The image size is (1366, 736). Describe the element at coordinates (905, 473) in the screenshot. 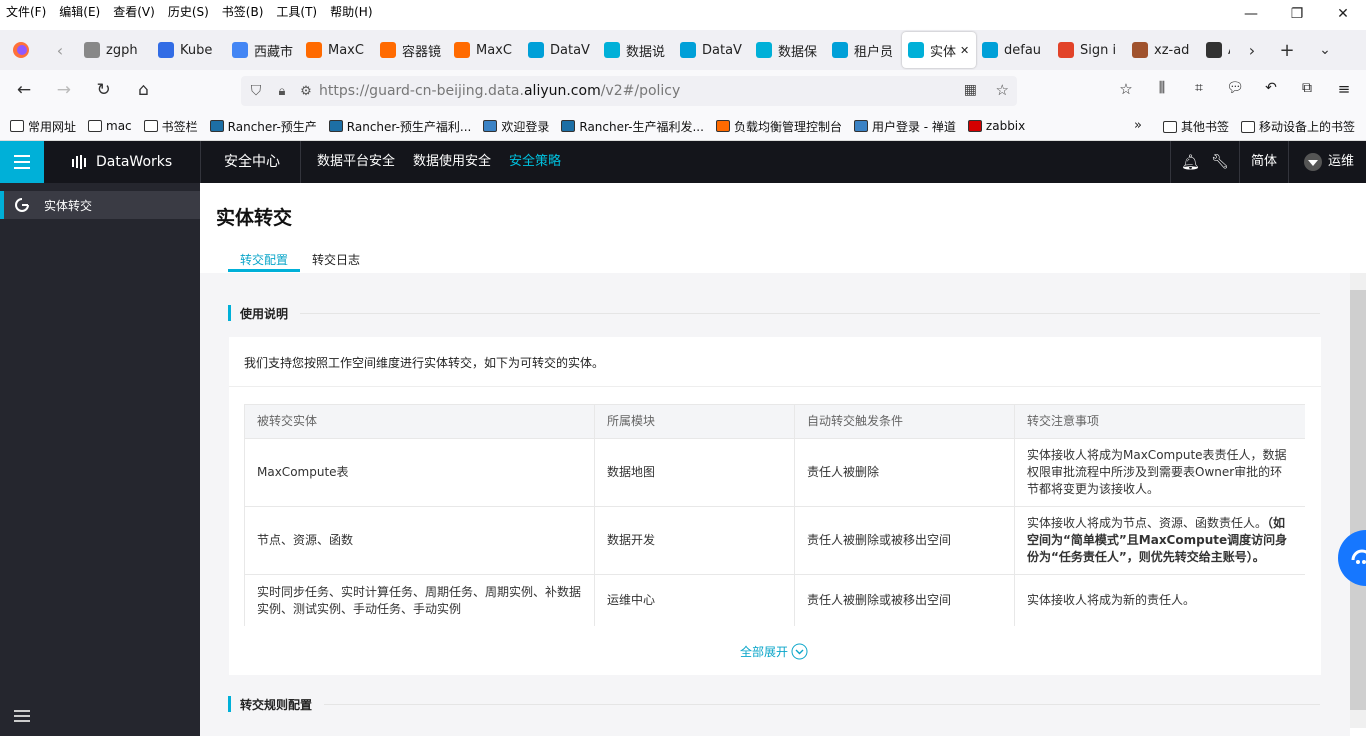

I see `table-cell: 责任人被删除` at that location.